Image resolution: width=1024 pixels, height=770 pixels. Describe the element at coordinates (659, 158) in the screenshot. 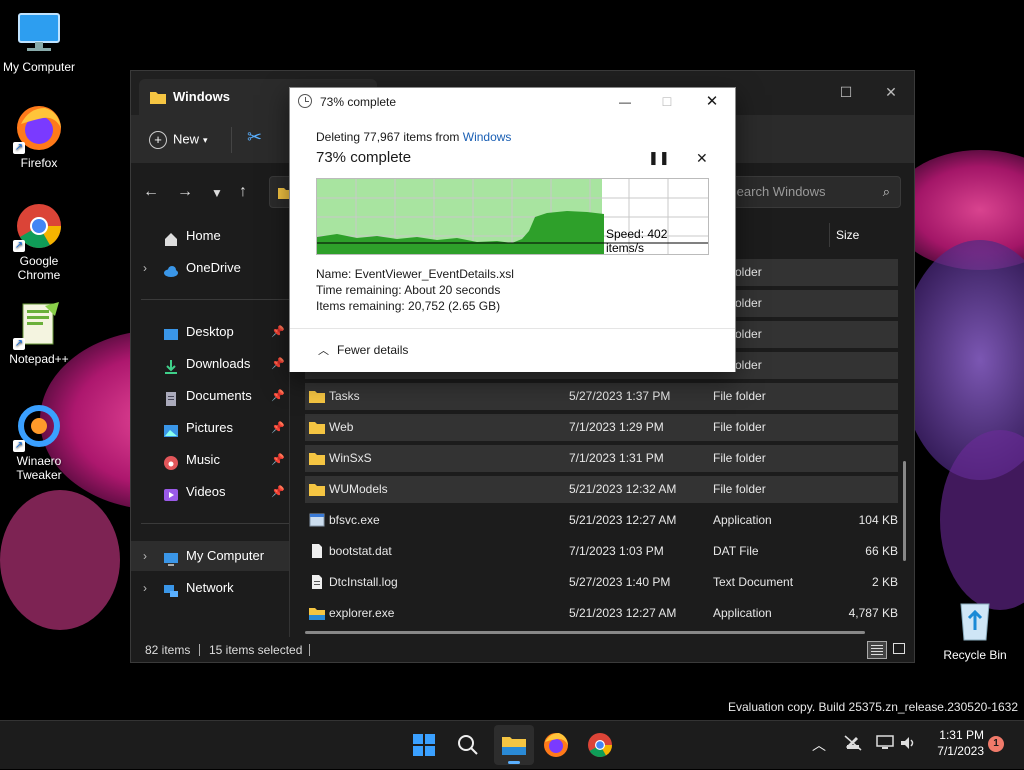

I see `pause-button: ❚❚` at that location.